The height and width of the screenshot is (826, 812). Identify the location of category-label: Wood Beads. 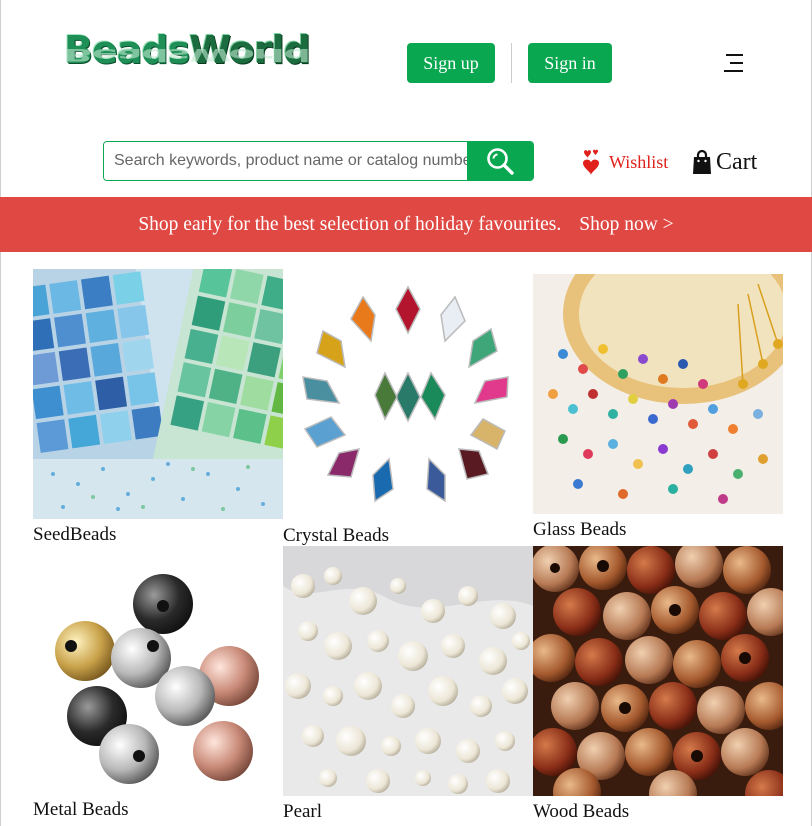
(581, 811).